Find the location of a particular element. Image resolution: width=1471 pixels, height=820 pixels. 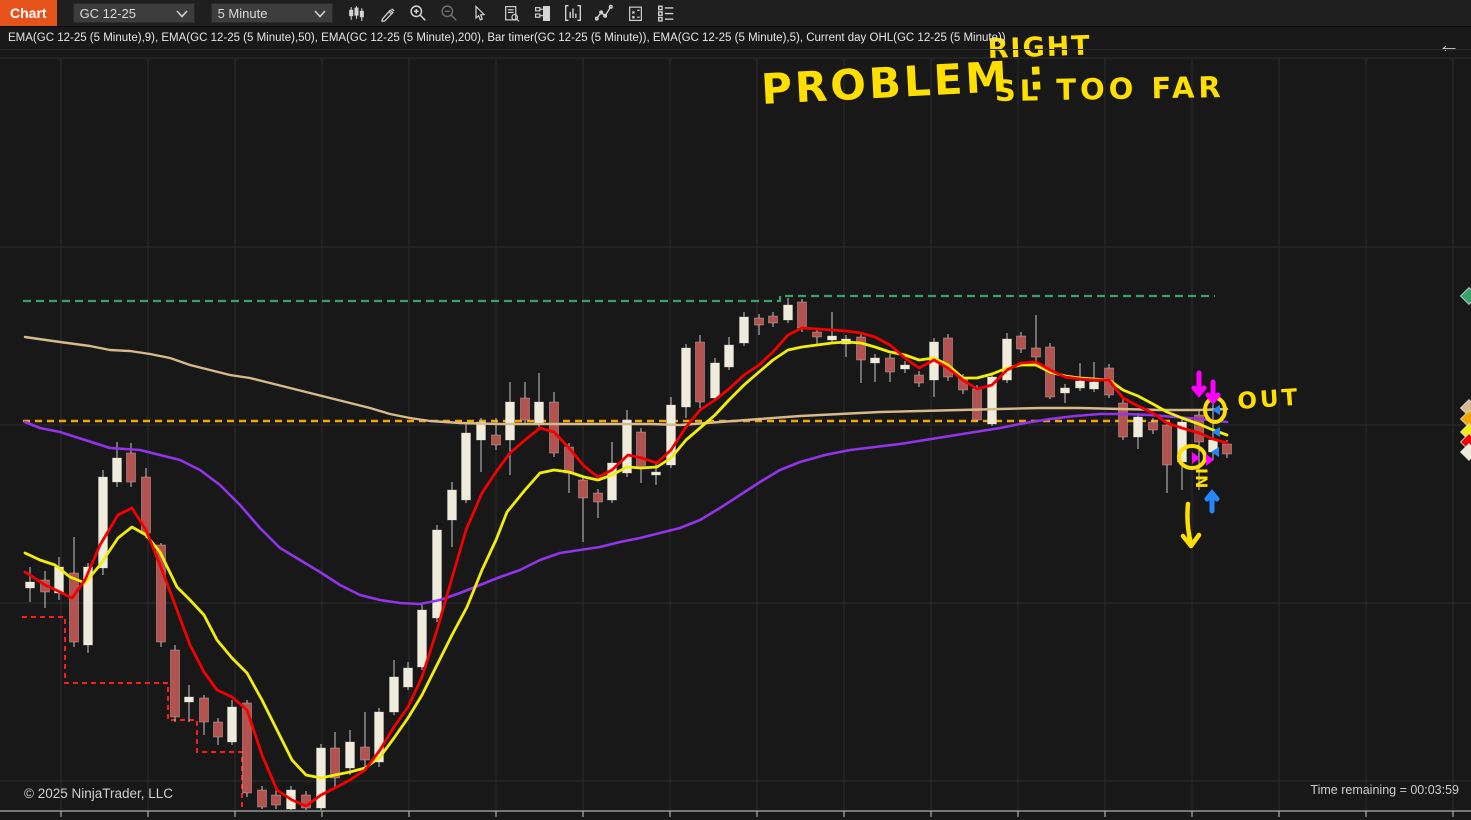

copyright-label: © 2025 NinjaTrader, LLC is located at coordinates (99, 793).